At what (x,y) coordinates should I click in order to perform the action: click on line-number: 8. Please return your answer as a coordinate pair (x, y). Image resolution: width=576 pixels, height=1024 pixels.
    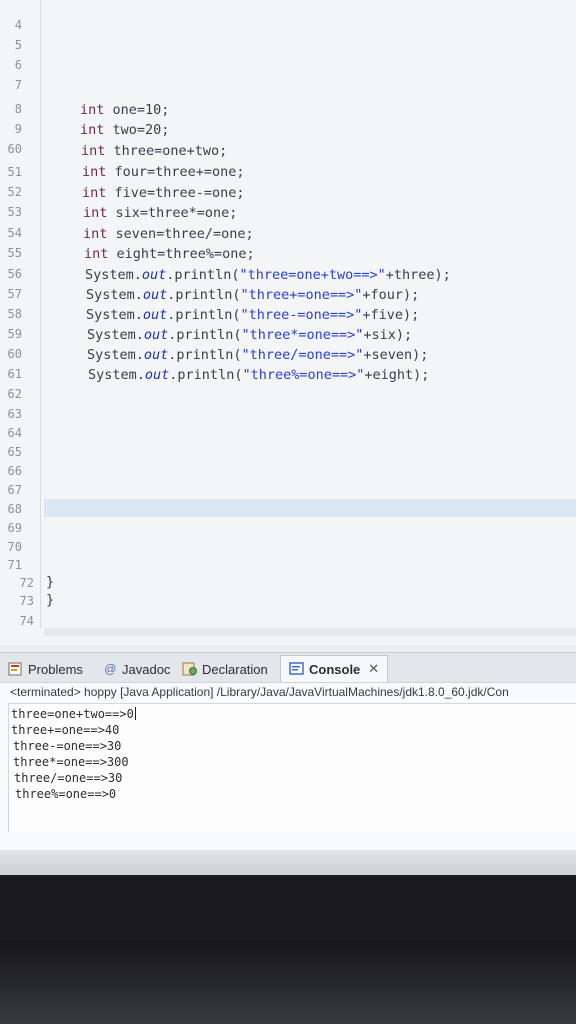
    Looking at the image, I should click on (18, 109).